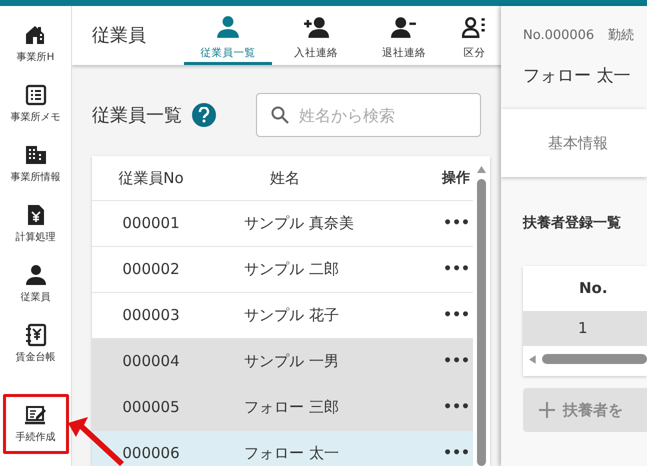  I want to click on column-header: 従業員No, so click(151, 178).